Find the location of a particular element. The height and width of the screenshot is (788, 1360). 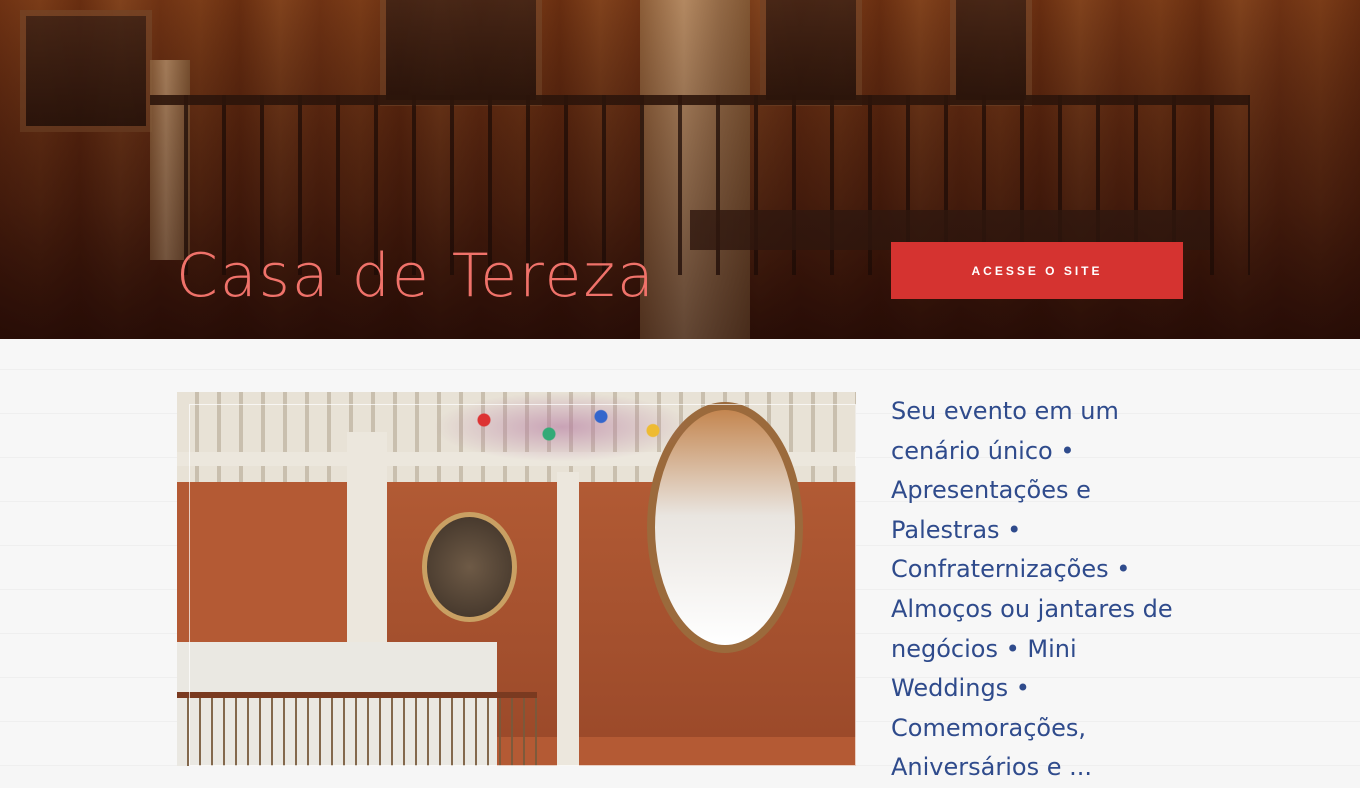

visit-site-button: ACESSE O SITE is located at coordinates (1037, 270).